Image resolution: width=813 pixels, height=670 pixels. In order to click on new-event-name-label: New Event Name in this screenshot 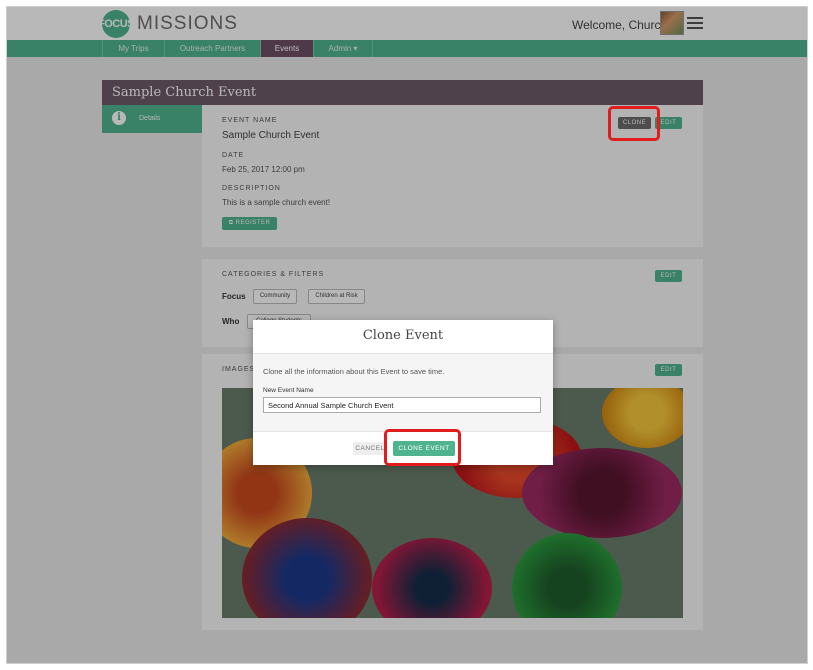, I will do `click(288, 390)`.